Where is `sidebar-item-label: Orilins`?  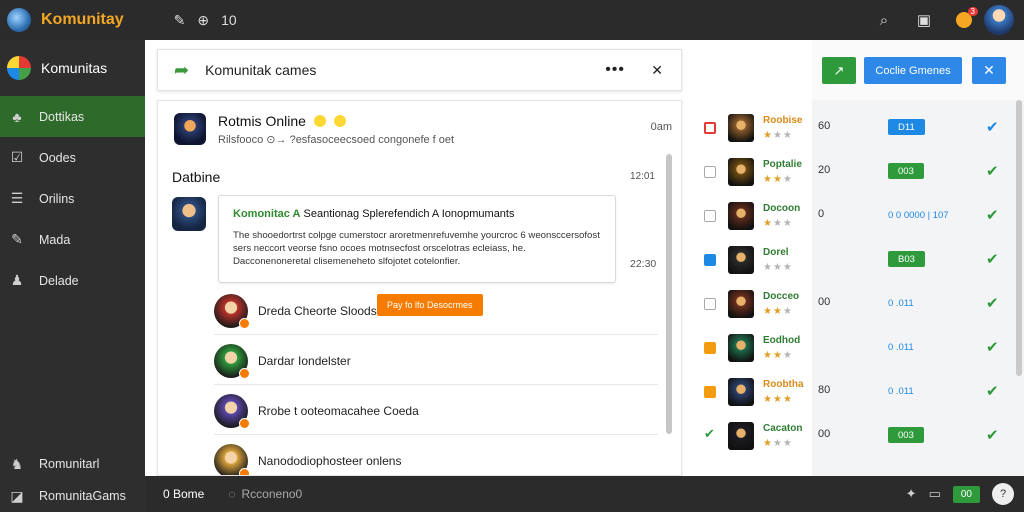
sidebar-item-label: Orilins is located at coordinates (57, 198).